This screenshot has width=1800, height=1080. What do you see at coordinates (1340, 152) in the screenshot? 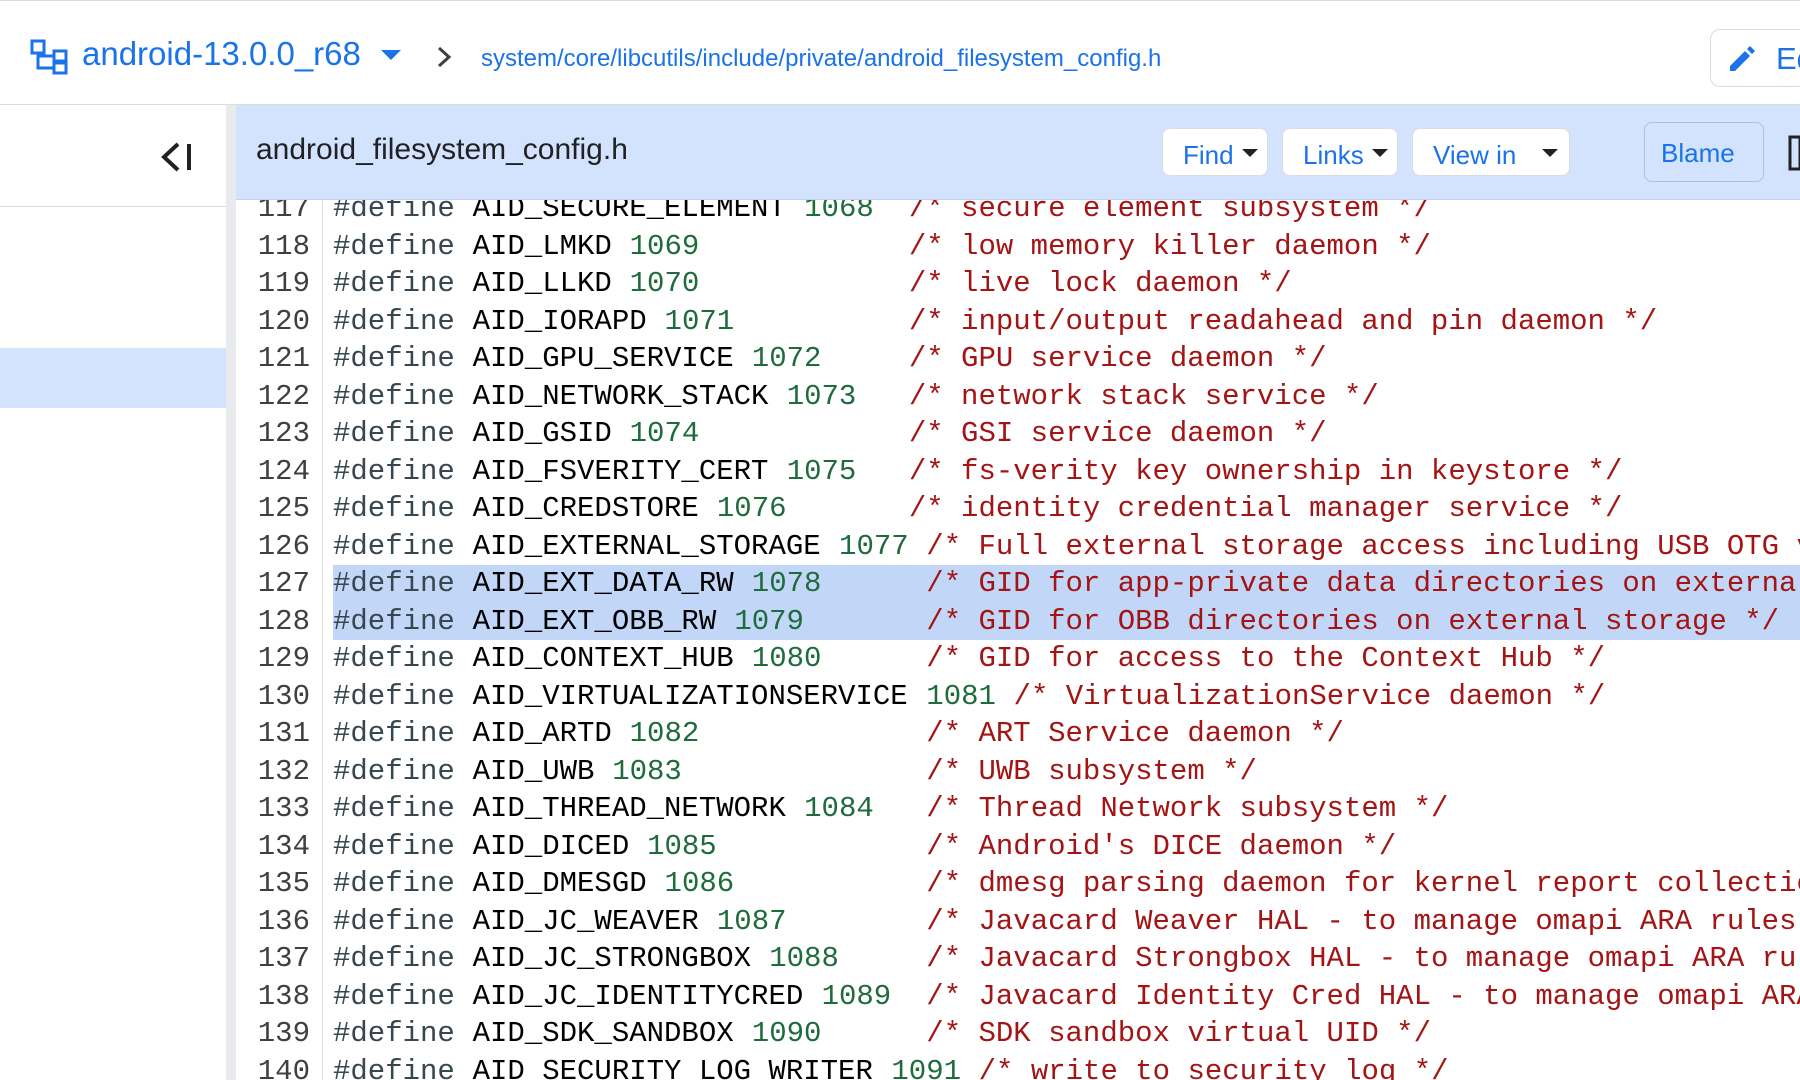
I see `links-button: Links` at bounding box center [1340, 152].